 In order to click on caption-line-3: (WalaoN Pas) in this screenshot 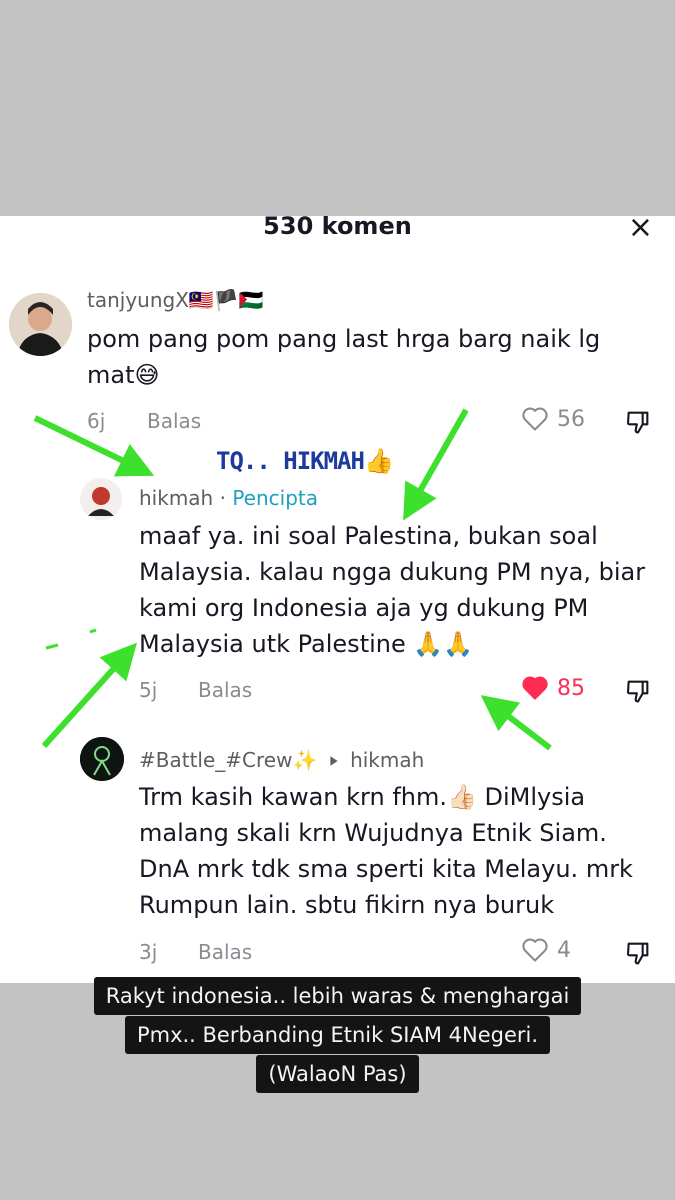, I will do `click(337, 1074)`.